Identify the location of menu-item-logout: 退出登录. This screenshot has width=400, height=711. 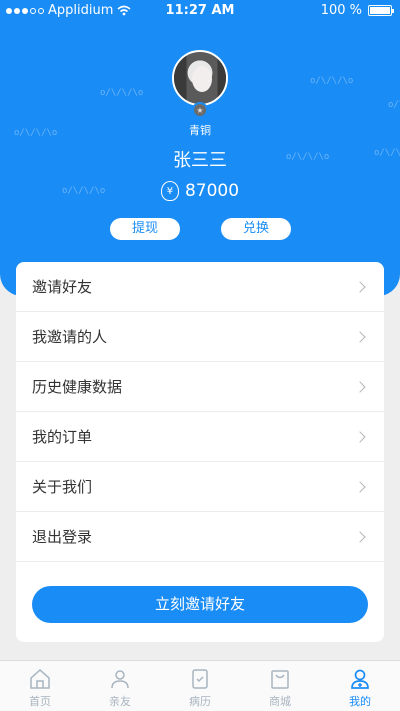
(200, 537).